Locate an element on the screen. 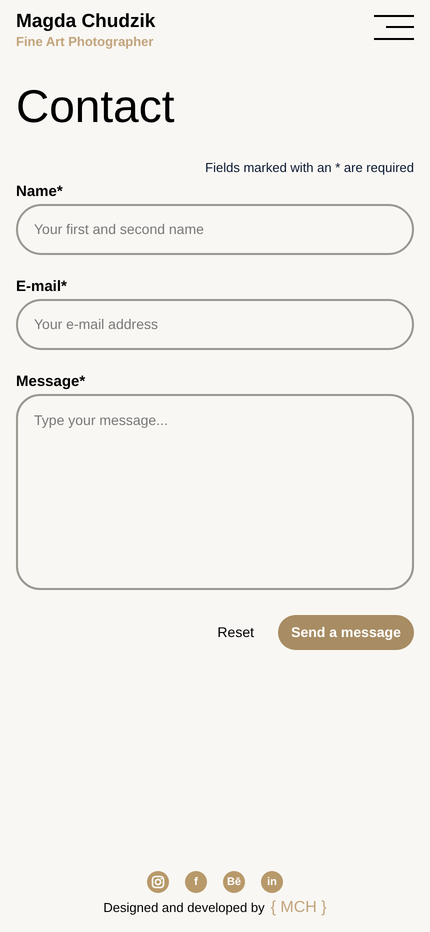 Image resolution: width=430 pixels, height=932 pixels. input-field: Your e-mail address is located at coordinates (215, 324).